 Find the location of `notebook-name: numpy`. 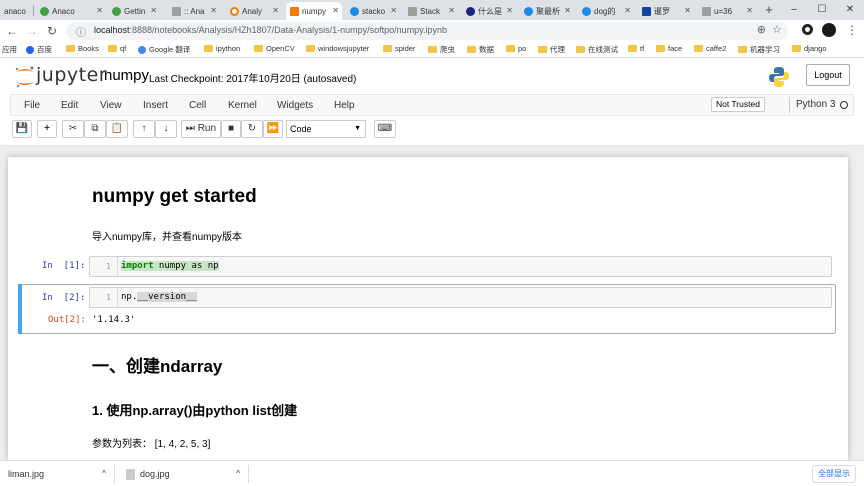

notebook-name: numpy is located at coordinates (126, 75).